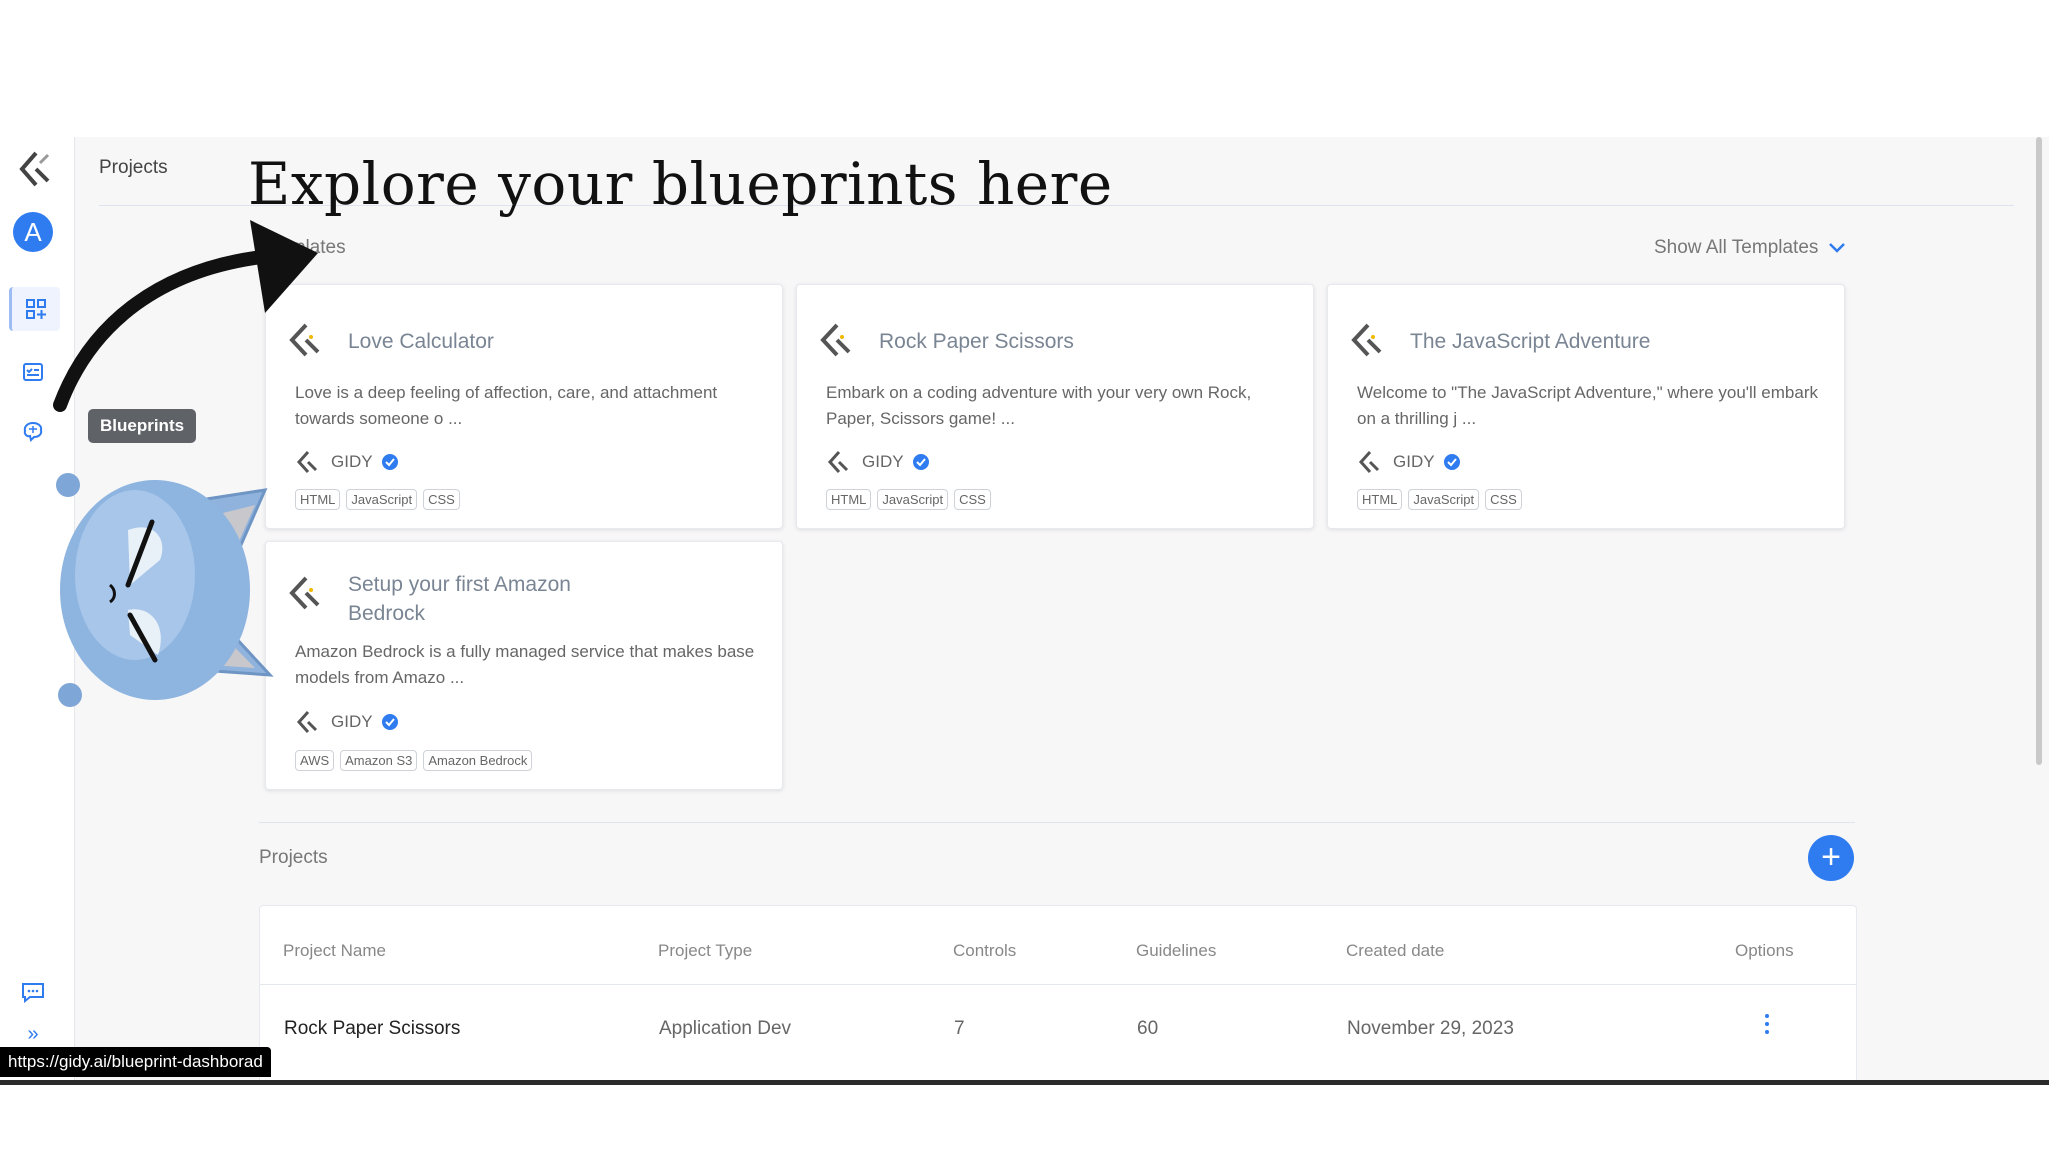  Describe the element at coordinates (680, 184) in the screenshot. I see `overlay-headline: Explore your blueprints here` at that location.